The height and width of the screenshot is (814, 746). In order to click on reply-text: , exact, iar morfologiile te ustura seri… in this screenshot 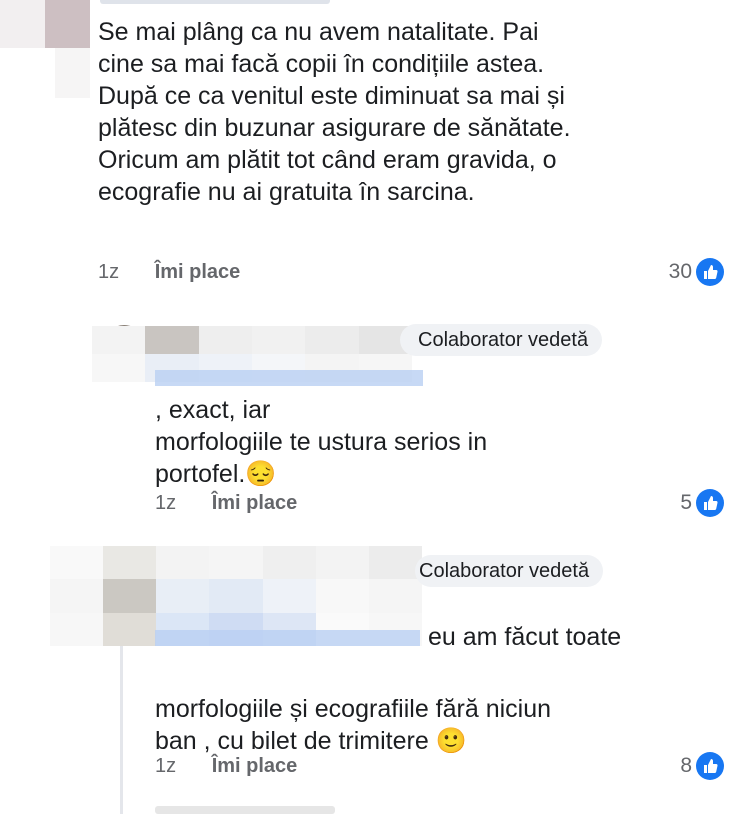, I will do `click(415, 426)`.